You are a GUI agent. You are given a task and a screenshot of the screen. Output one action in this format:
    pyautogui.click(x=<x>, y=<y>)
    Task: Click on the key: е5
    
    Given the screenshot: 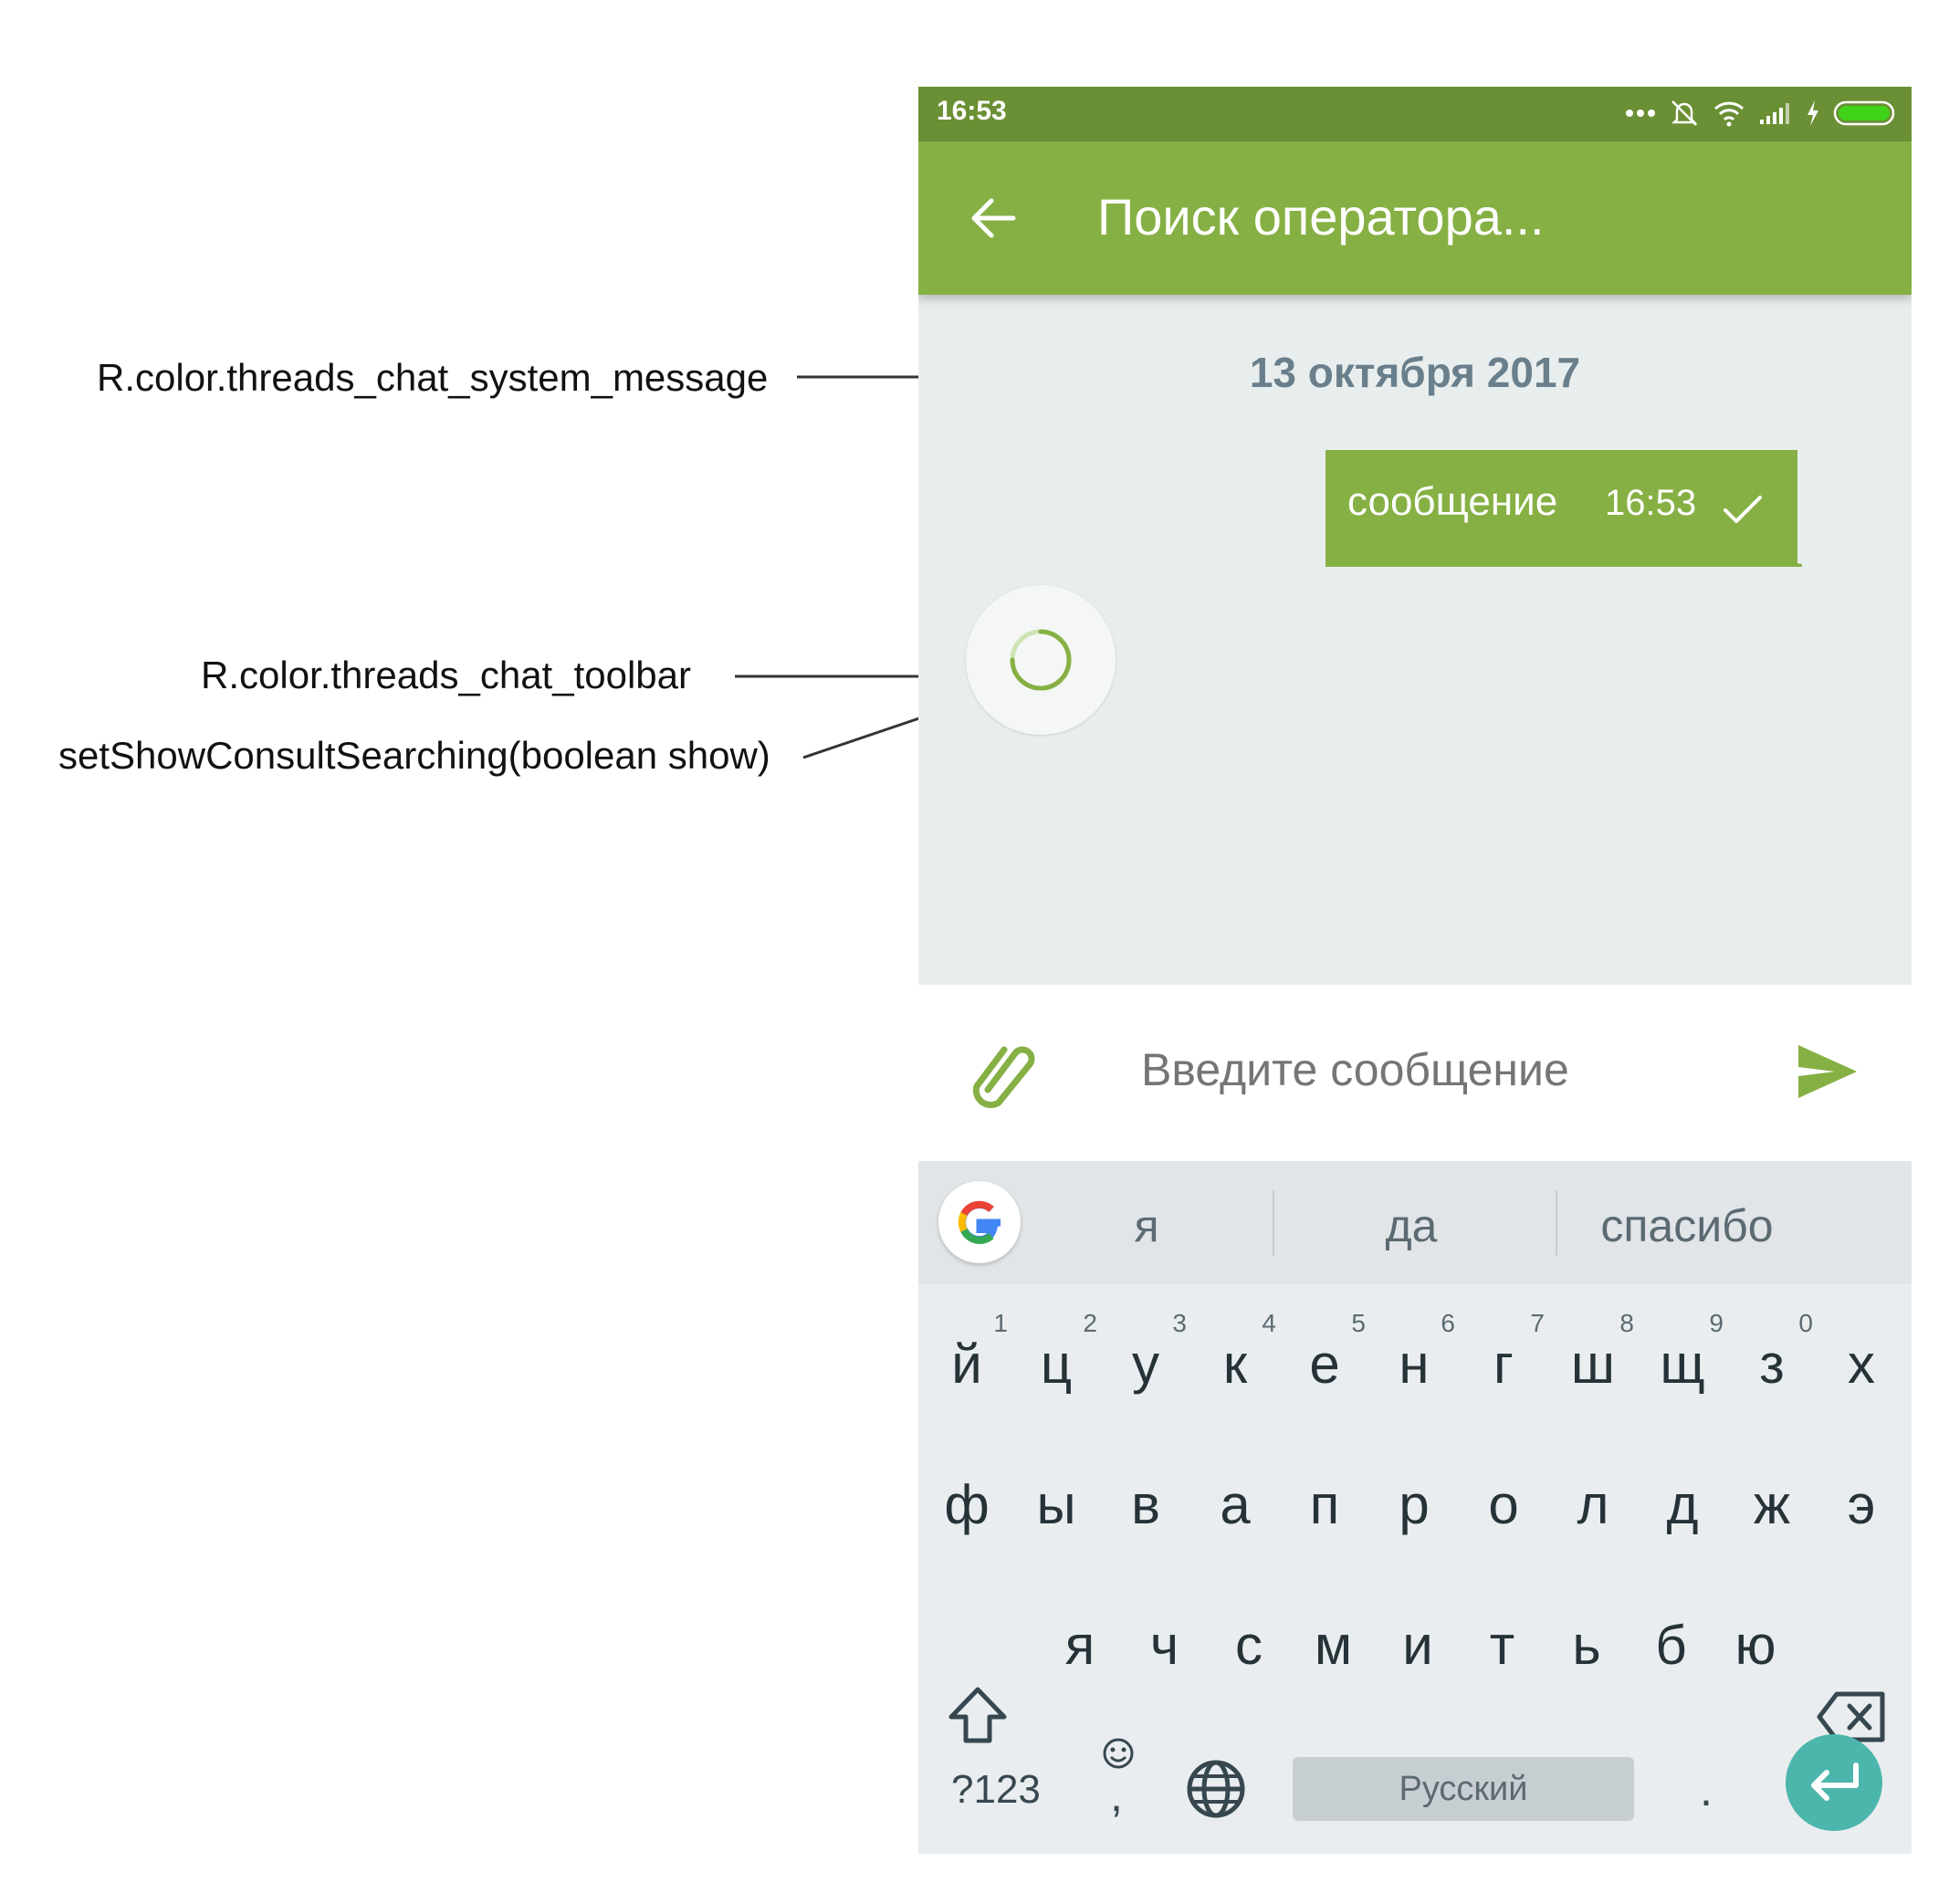 What is the action you would take?
    pyautogui.click(x=1325, y=1359)
    